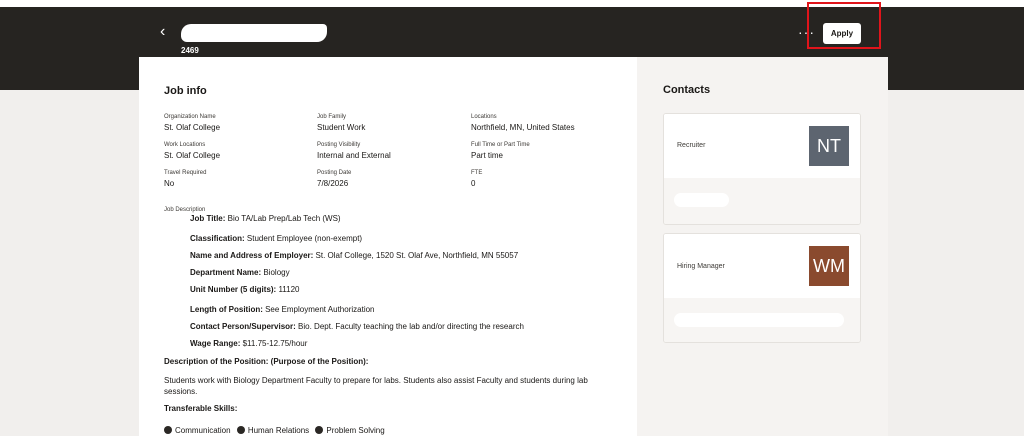 The height and width of the screenshot is (436, 1024). Describe the element at coordinates (354, 155) in the screenshot. I see `posting-visibility-value: Internal and External` at that location.